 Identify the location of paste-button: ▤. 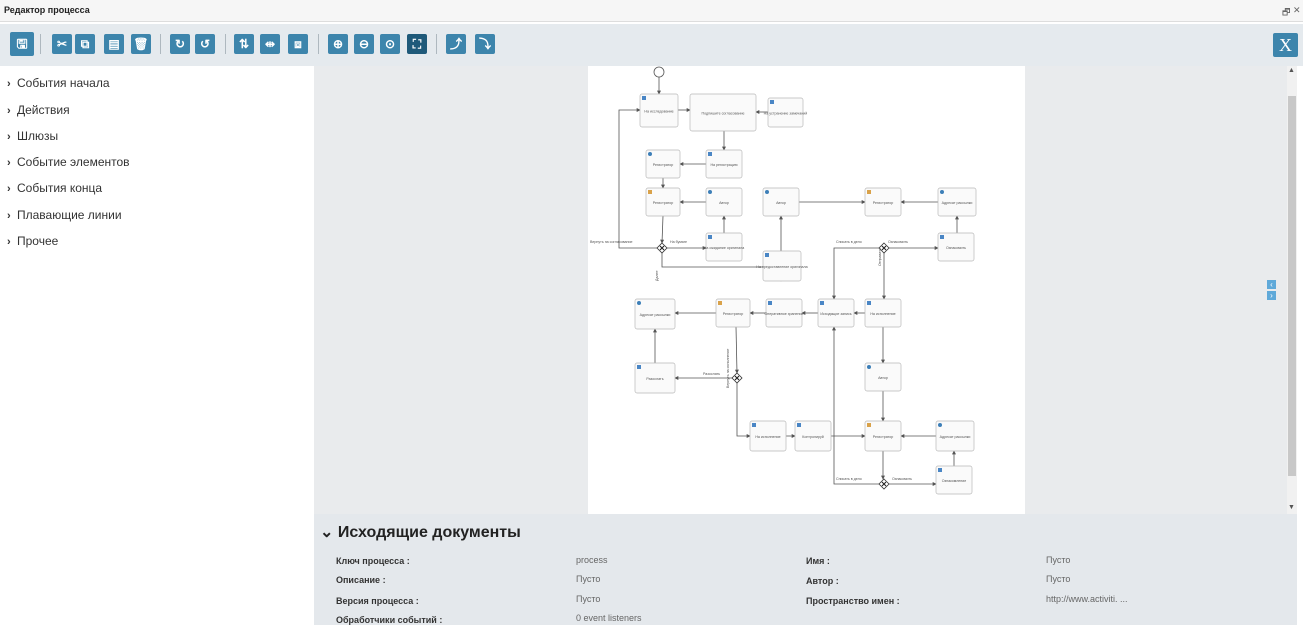
(114, 44).